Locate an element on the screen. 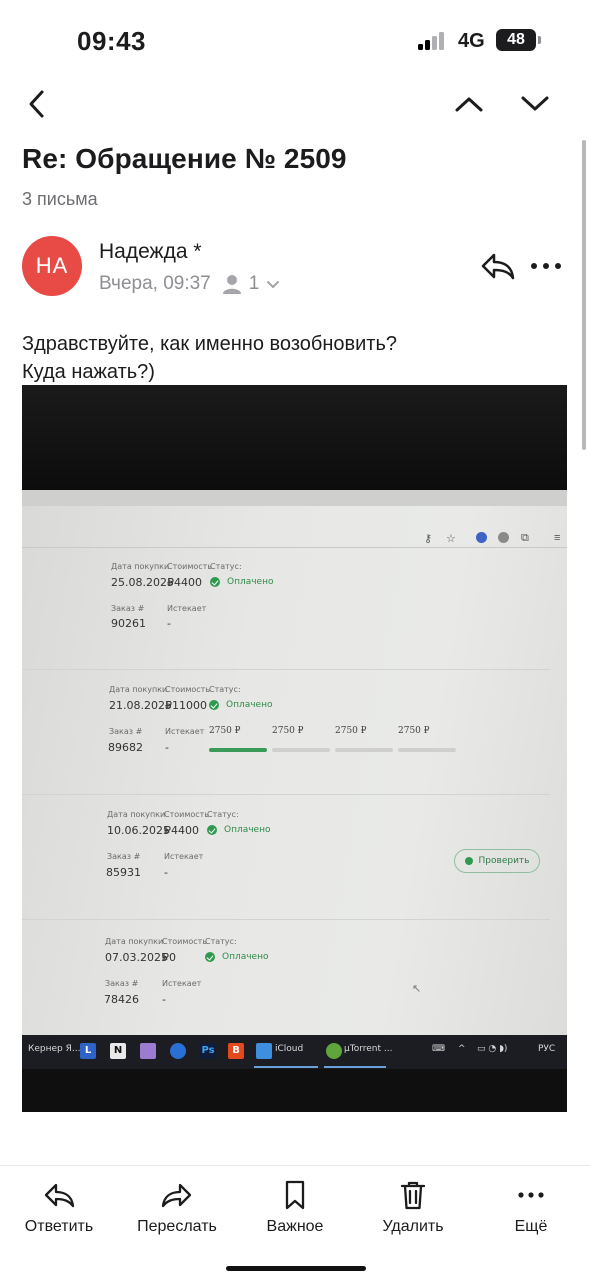 The width and height of the screenshot is (590, 1280). tray-icons: ▭ ◔ ◗) is located at coordinates (492, 1049).